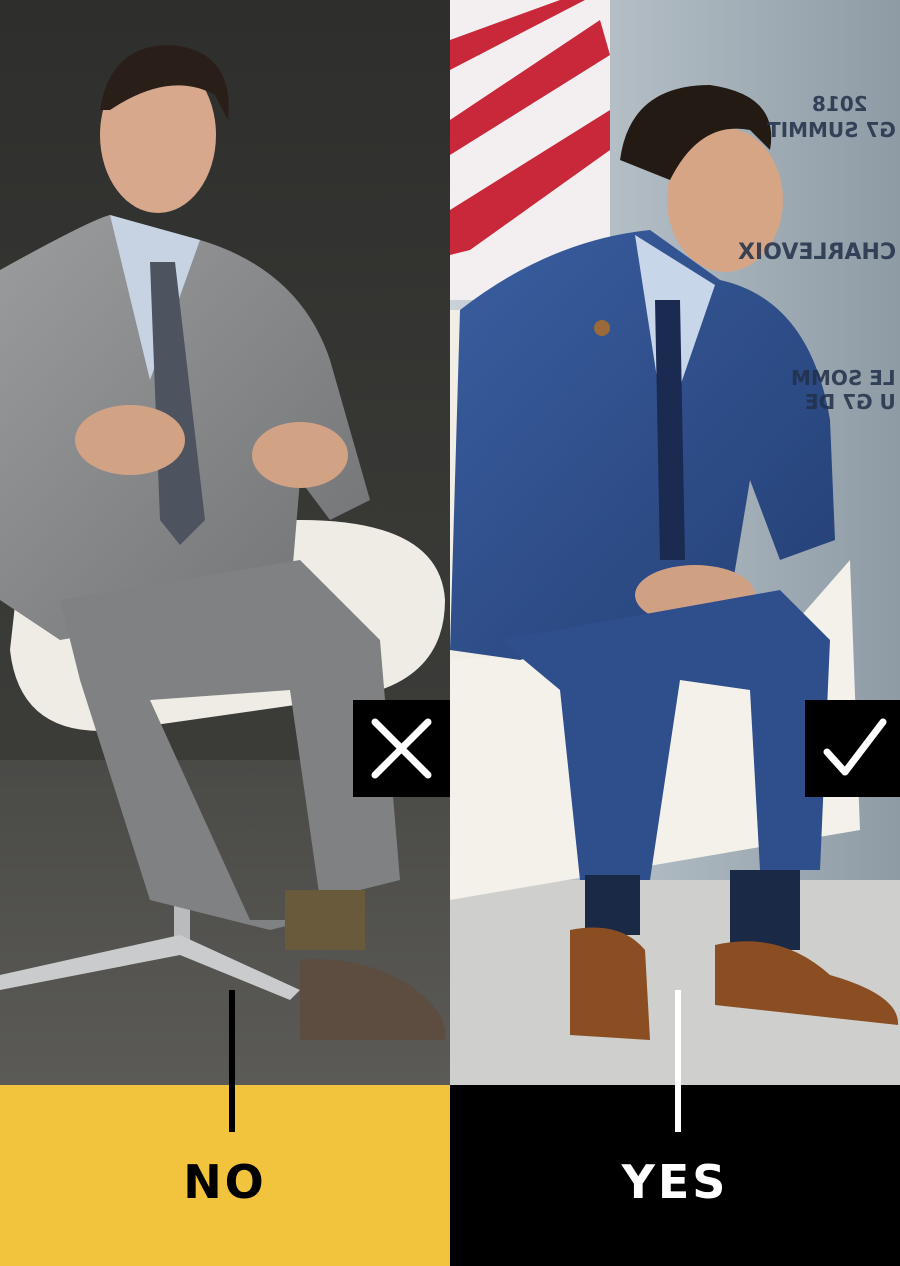  I want to click on lapel-pin, so click(602, 328).